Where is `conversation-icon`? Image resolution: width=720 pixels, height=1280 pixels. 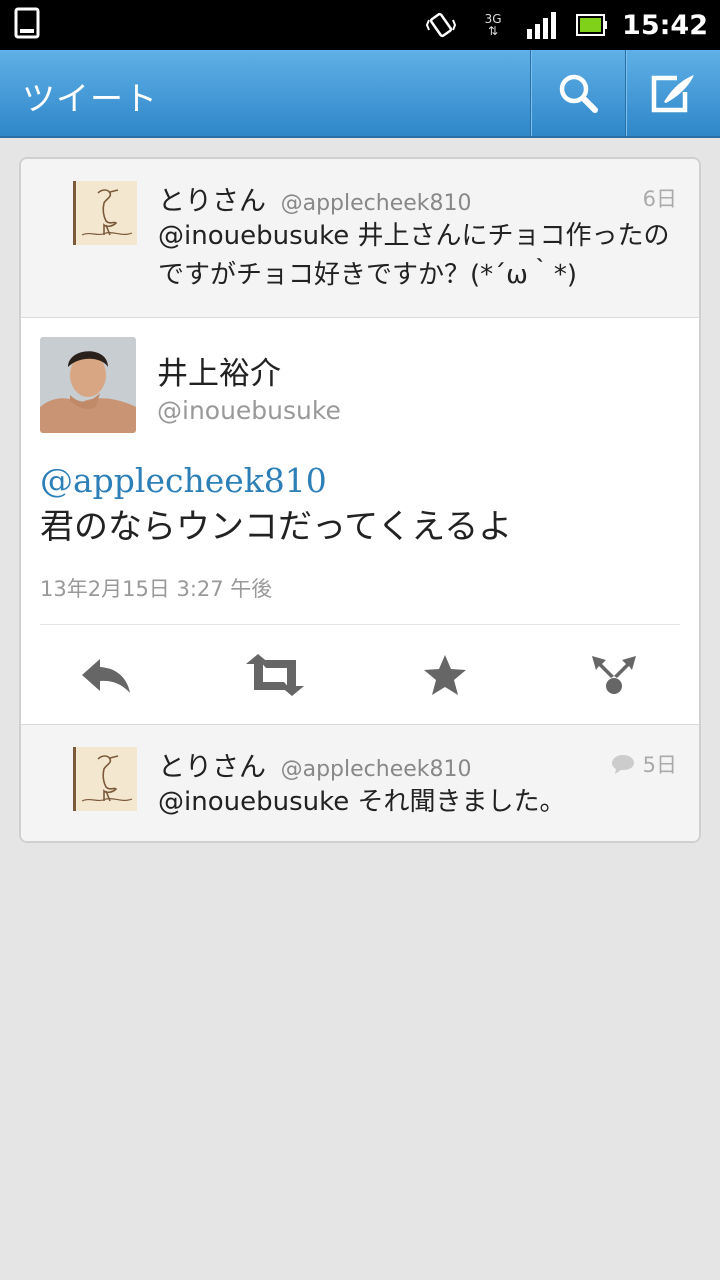
conversation-icon is located at coordinates (622, 764).